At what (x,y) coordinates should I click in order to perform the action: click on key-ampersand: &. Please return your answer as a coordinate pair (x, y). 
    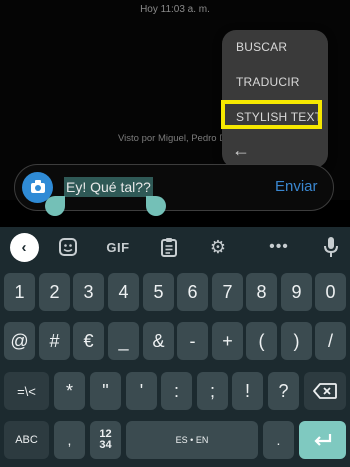
    Looking at the image, I should click on (158, 341).